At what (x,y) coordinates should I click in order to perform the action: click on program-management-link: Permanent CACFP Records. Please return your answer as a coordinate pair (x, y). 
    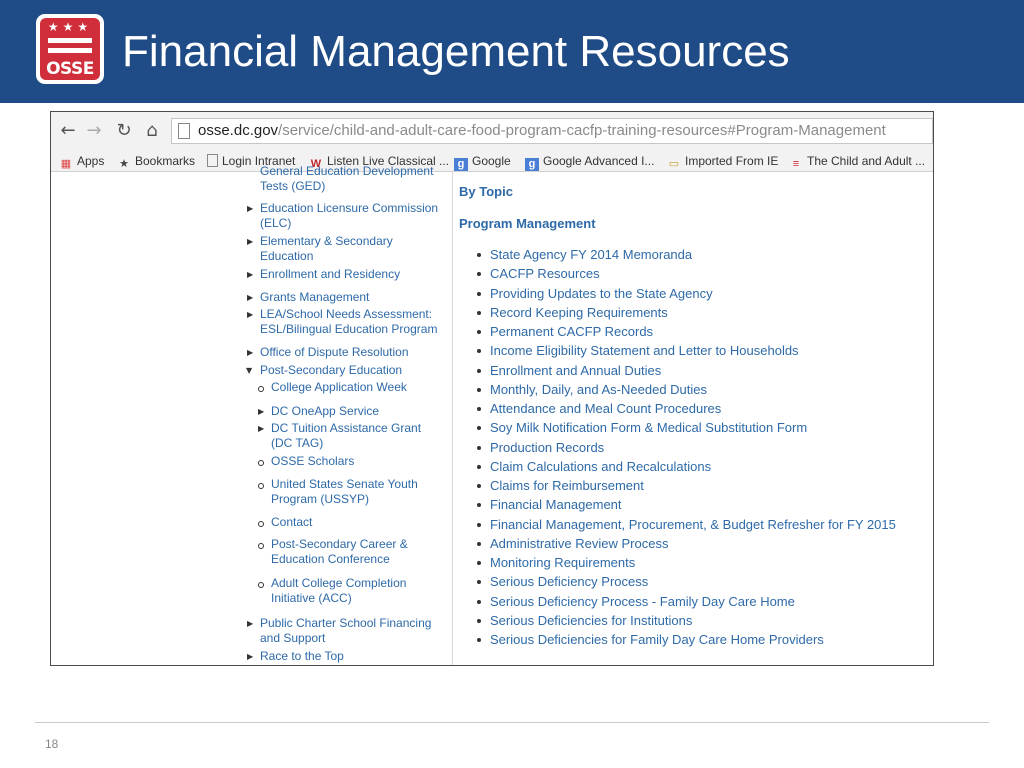
    Looking at the image, I should click on (565, 332).